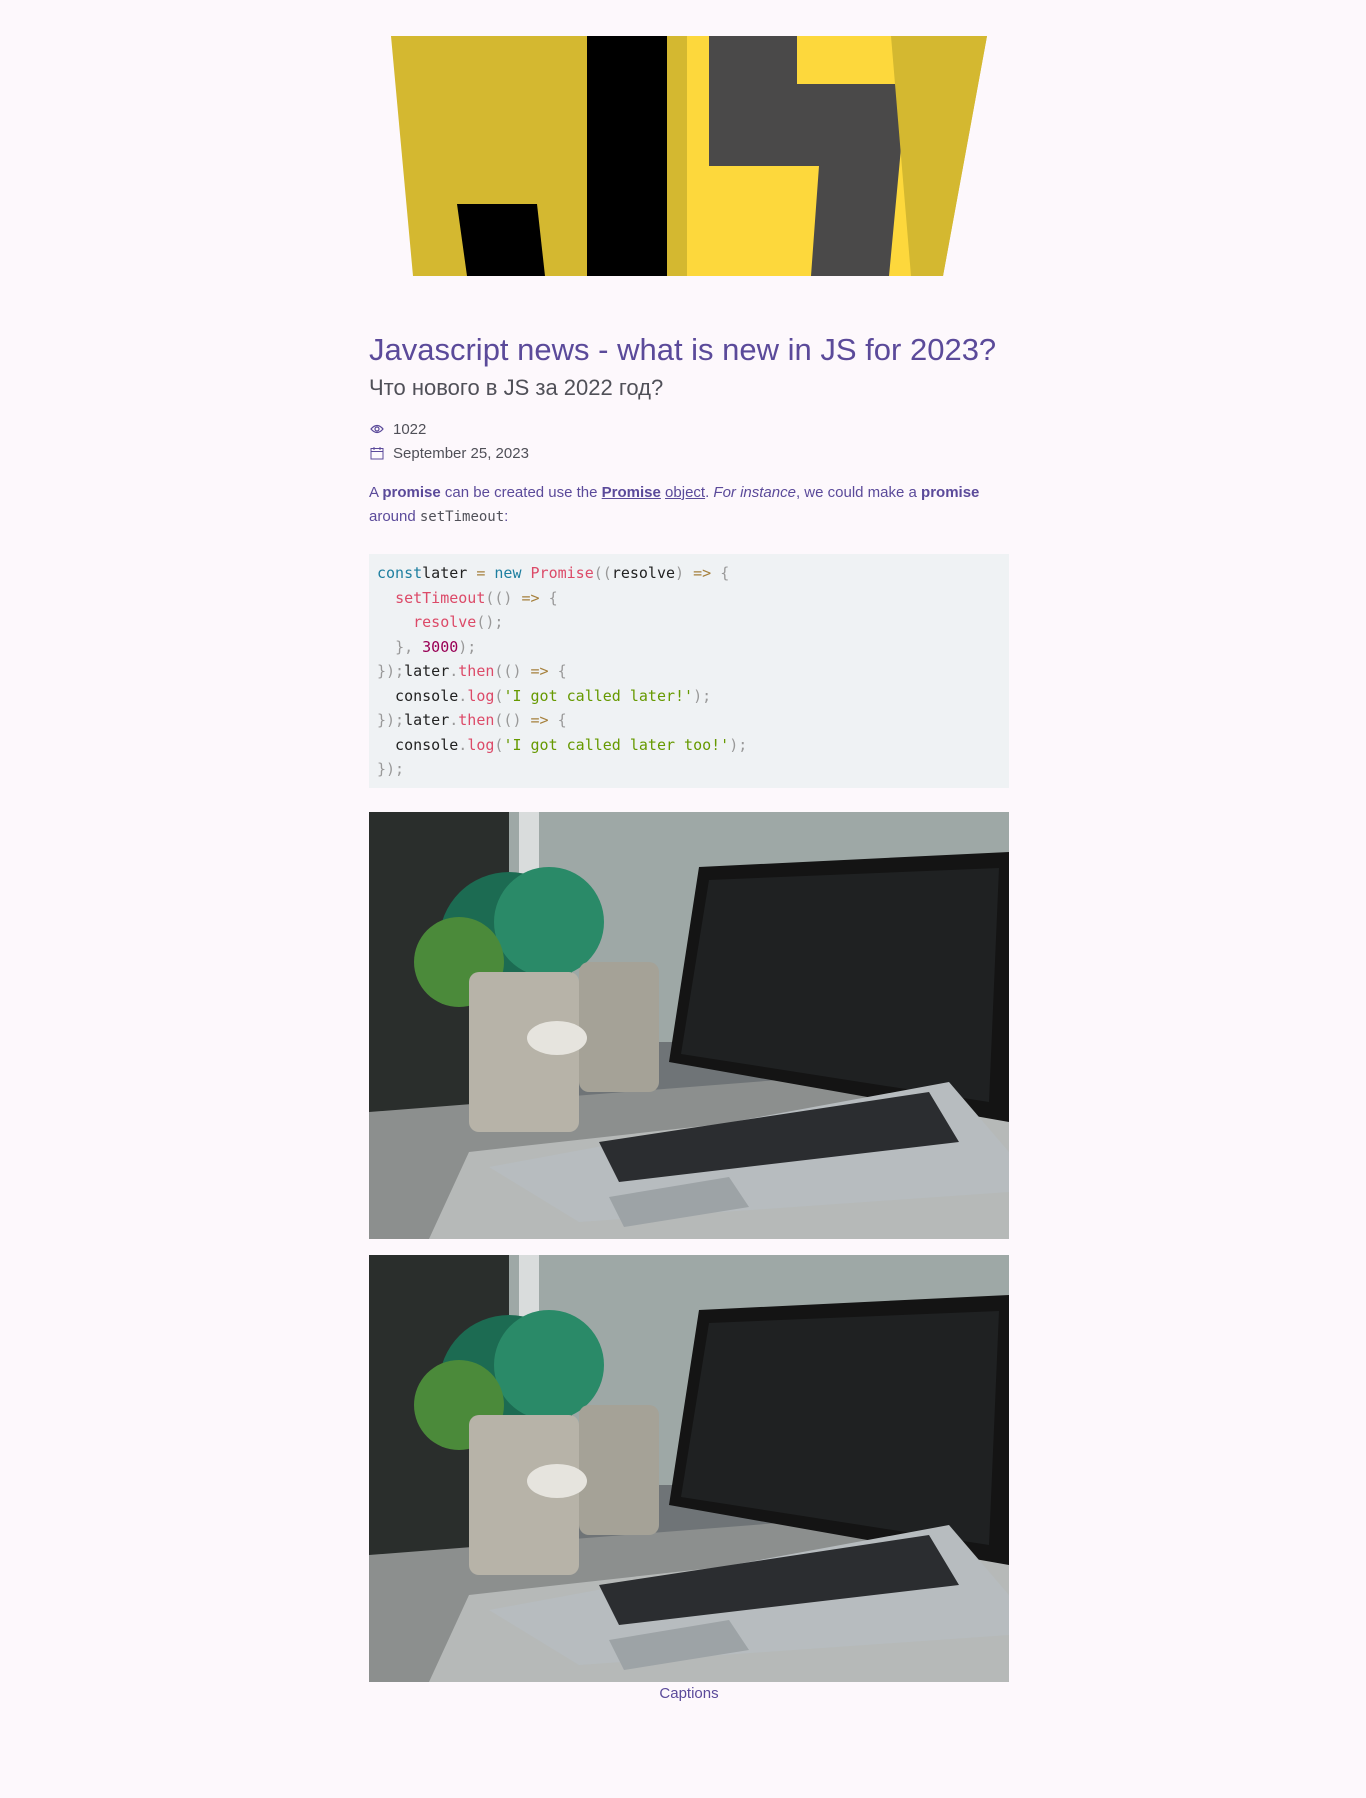  I want to click on intro-text: around, so click(394, 516).